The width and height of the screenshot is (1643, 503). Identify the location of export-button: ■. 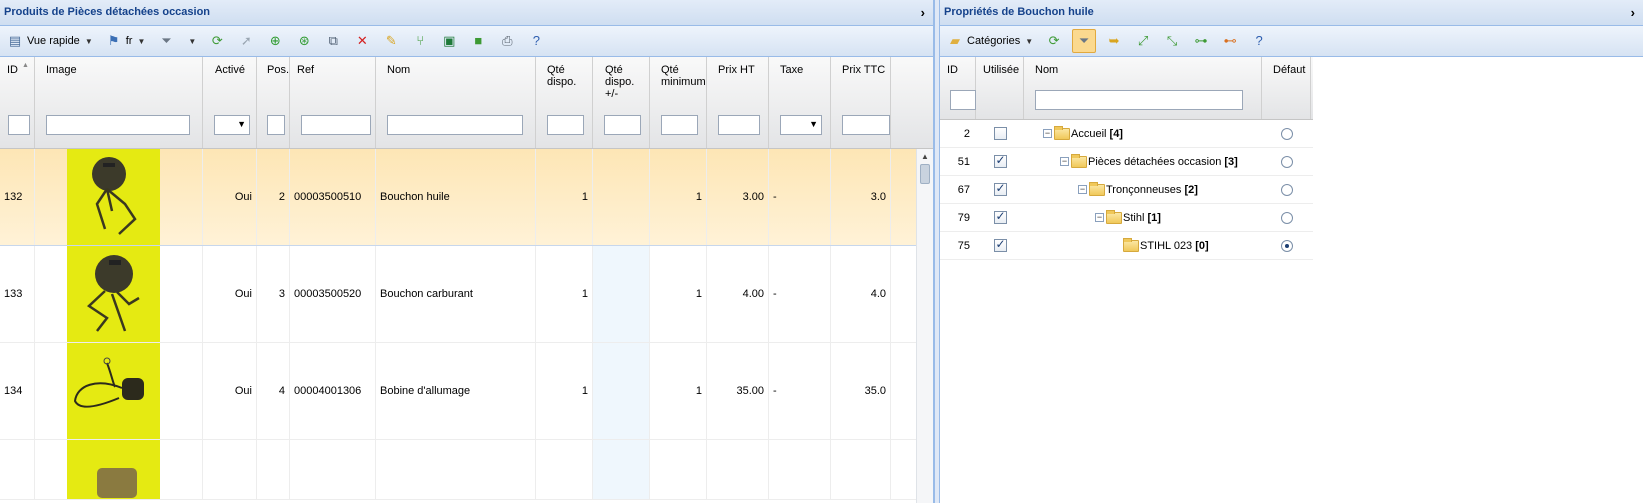
(478, 41).